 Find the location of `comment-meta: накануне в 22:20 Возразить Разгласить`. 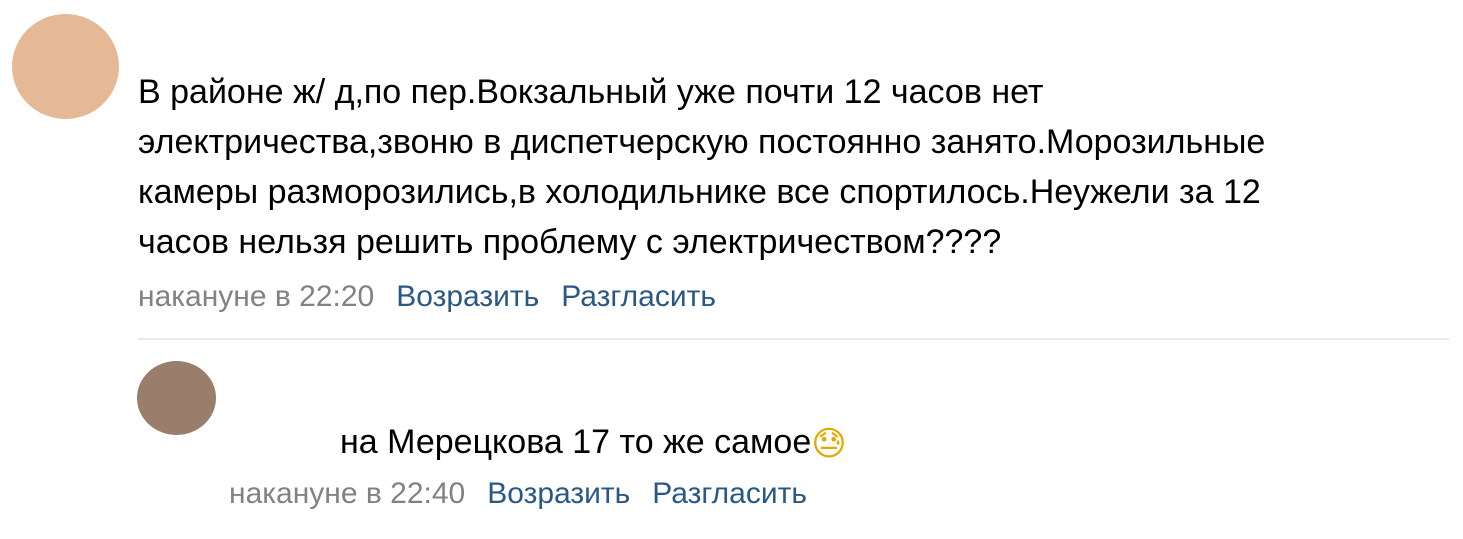

comment-meta: накануне в 22:20 Возразить Разгласить is located at coordinates (427, 297).